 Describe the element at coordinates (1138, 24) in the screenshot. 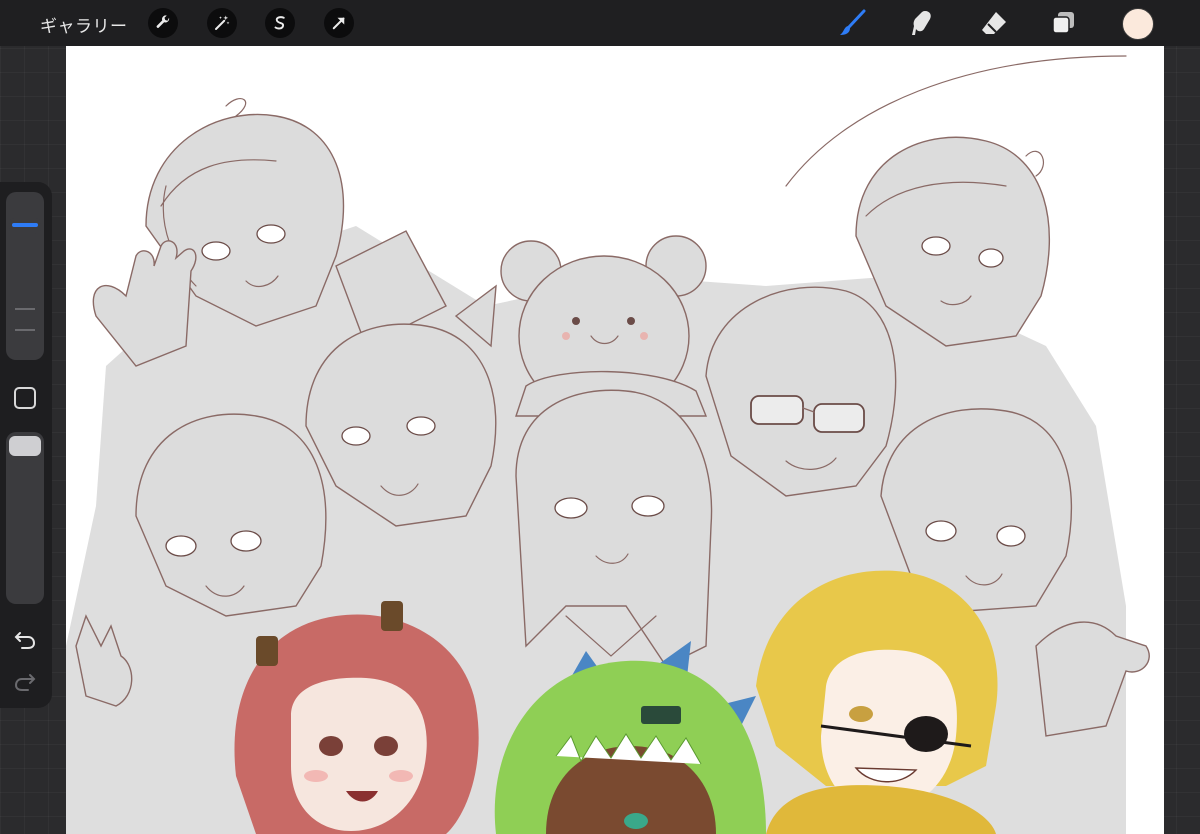

I see `color-picker-swatch` at that location.